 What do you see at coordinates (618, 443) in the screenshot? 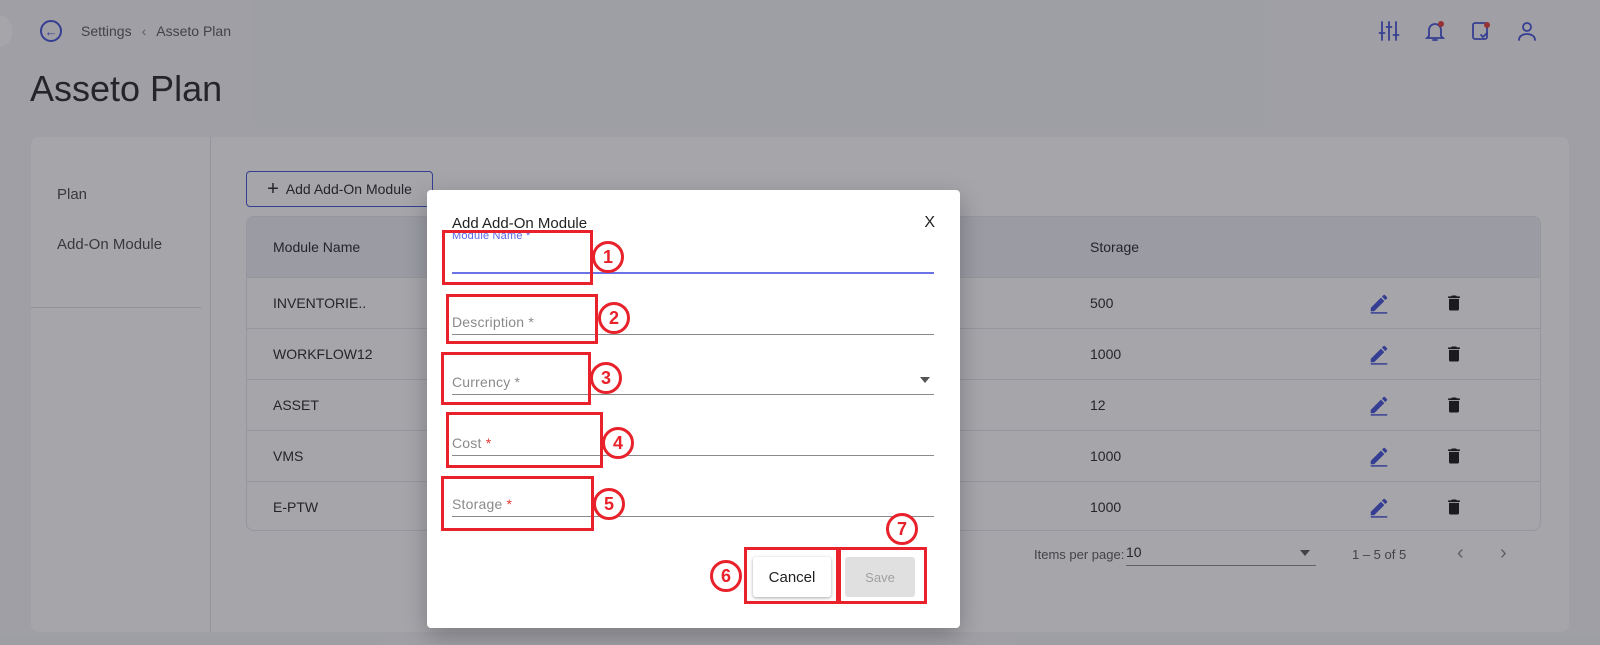
I see `annotation-number-4: 4` at bounding box center [618, 443].